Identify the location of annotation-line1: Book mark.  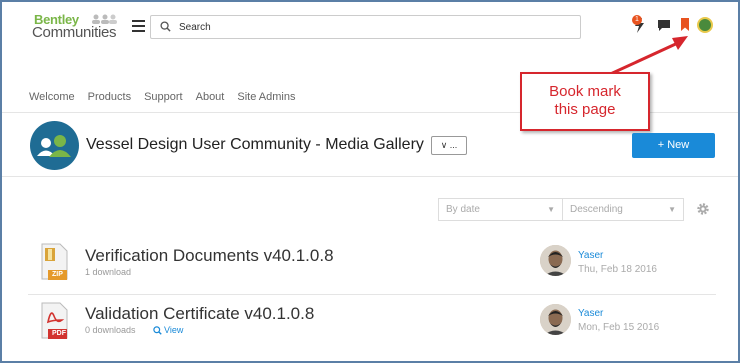
(585, 91).